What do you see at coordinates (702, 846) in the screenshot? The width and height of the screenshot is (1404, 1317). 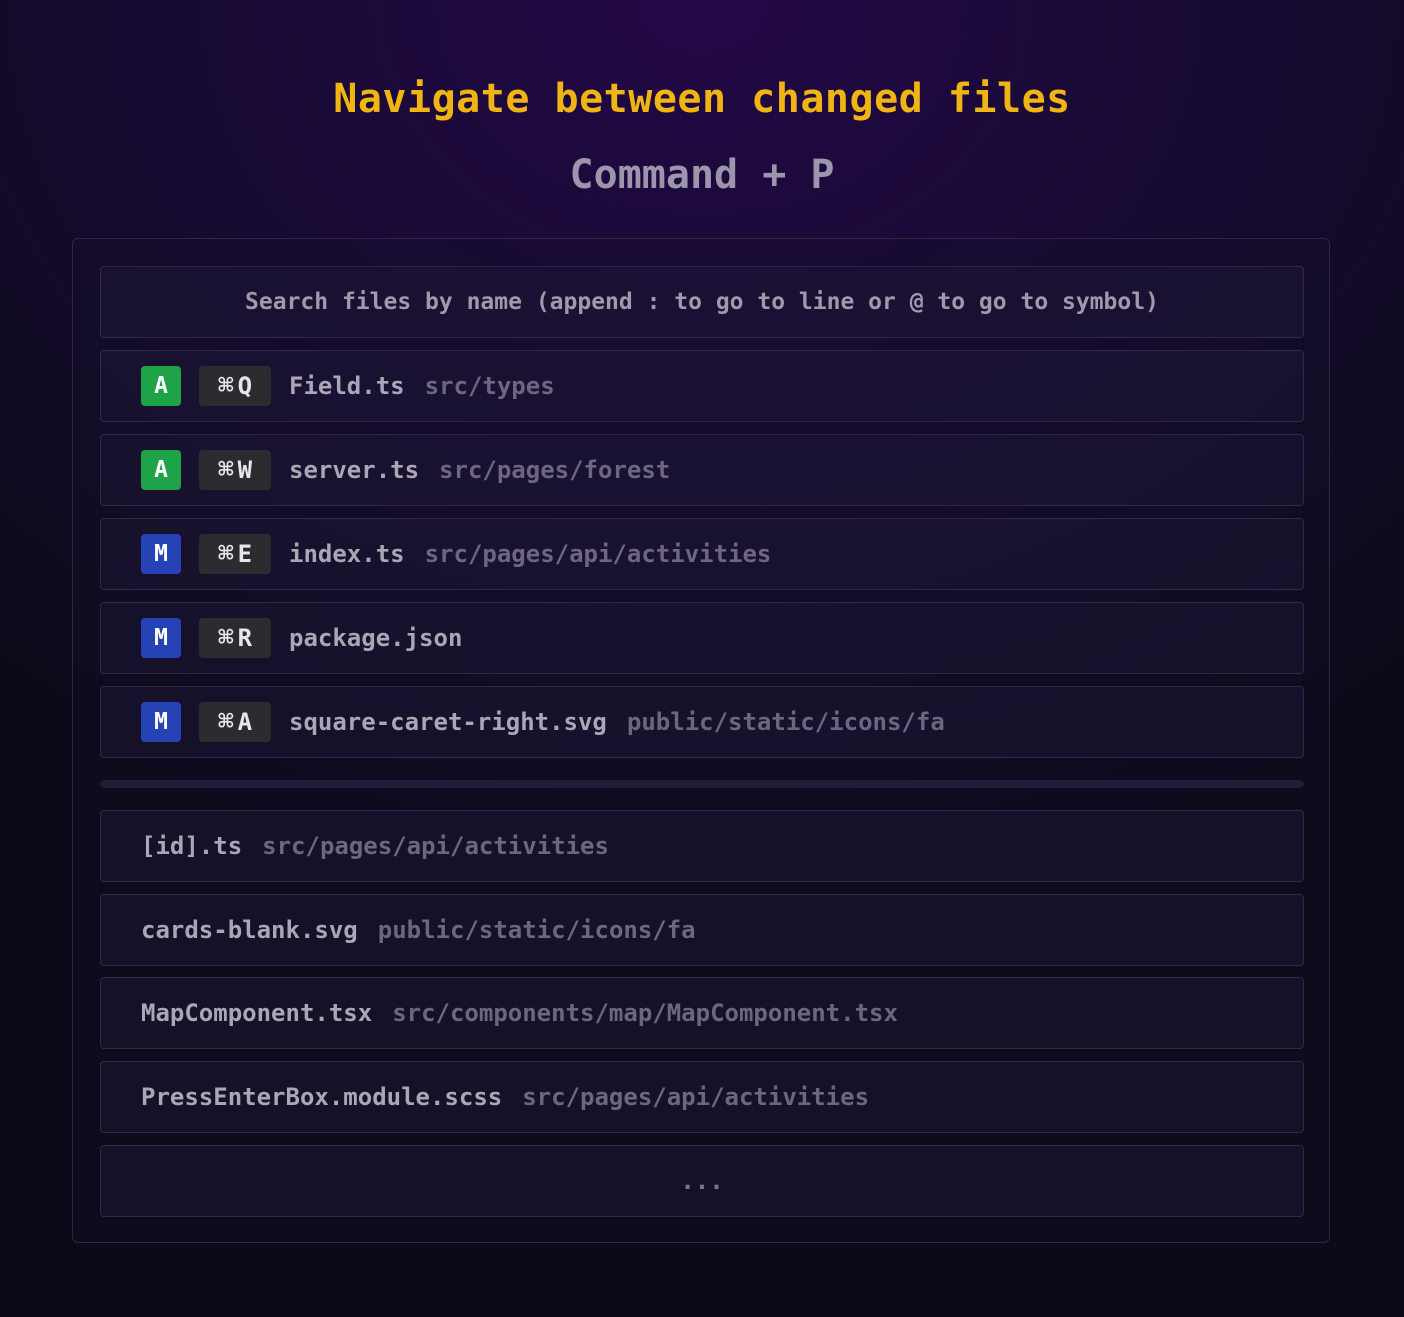 I see `file-row: [id].ts src/pages/api/activities` at bounding box center [702, 846].